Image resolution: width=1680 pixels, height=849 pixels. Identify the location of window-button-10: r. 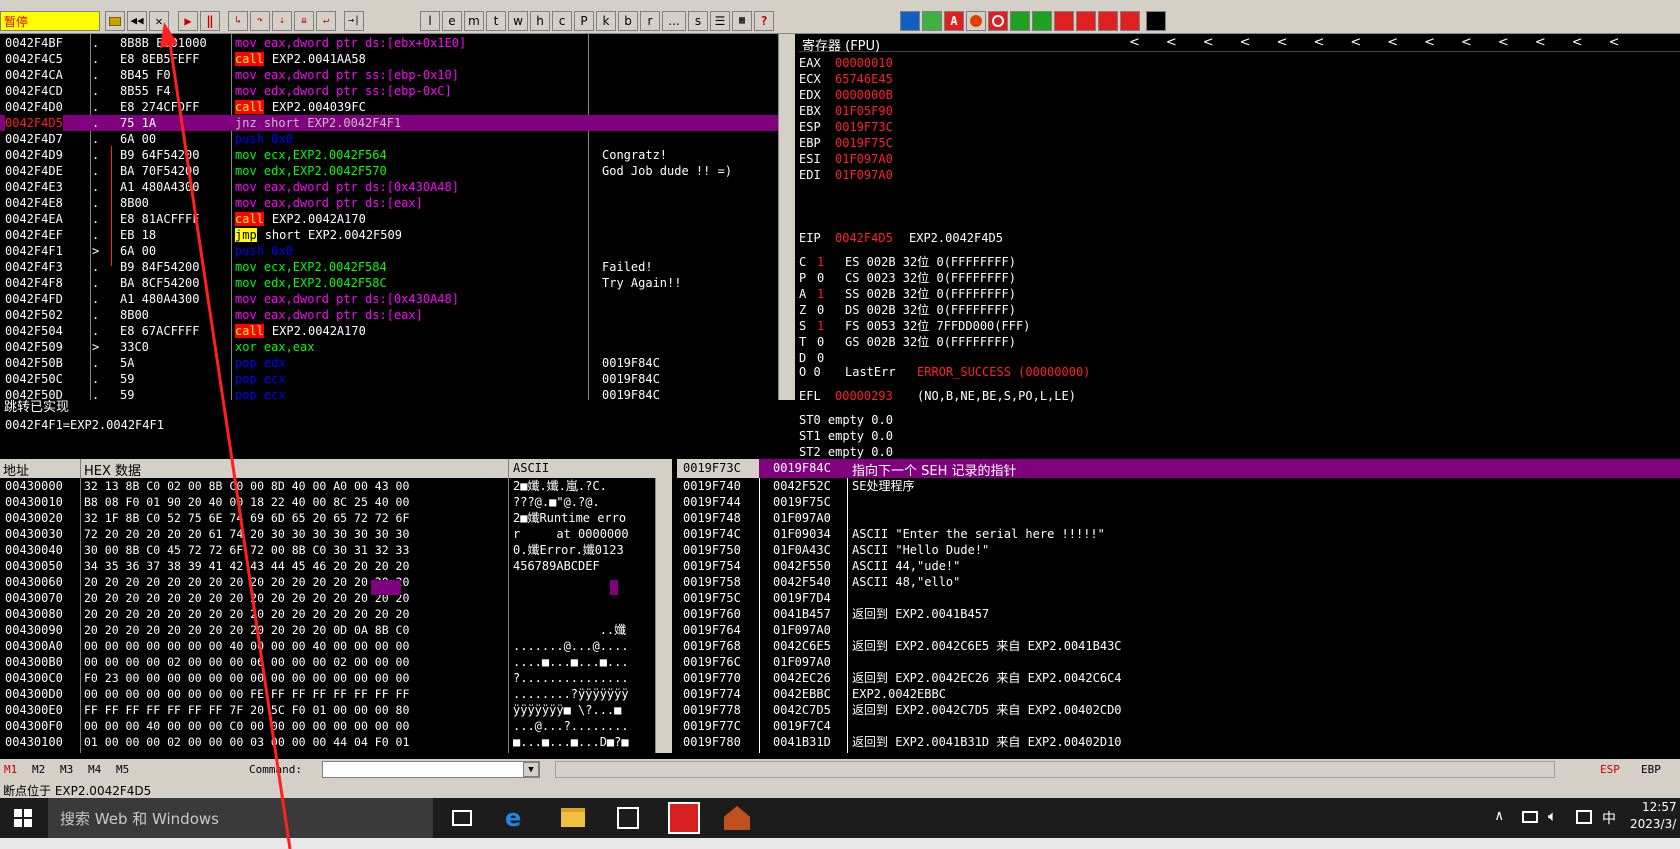
(650, 21).